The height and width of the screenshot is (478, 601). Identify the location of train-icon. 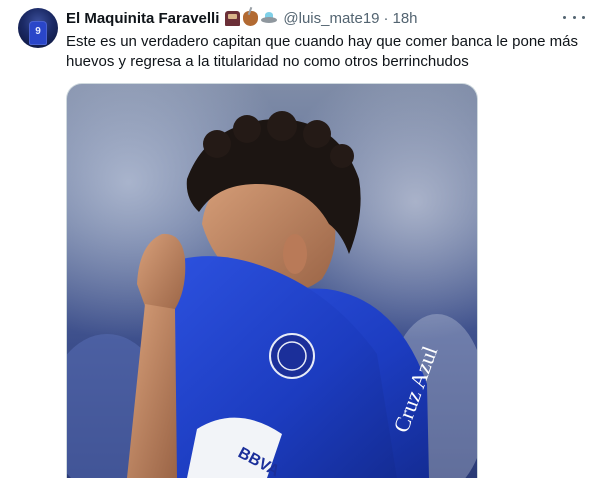
(233, 18).